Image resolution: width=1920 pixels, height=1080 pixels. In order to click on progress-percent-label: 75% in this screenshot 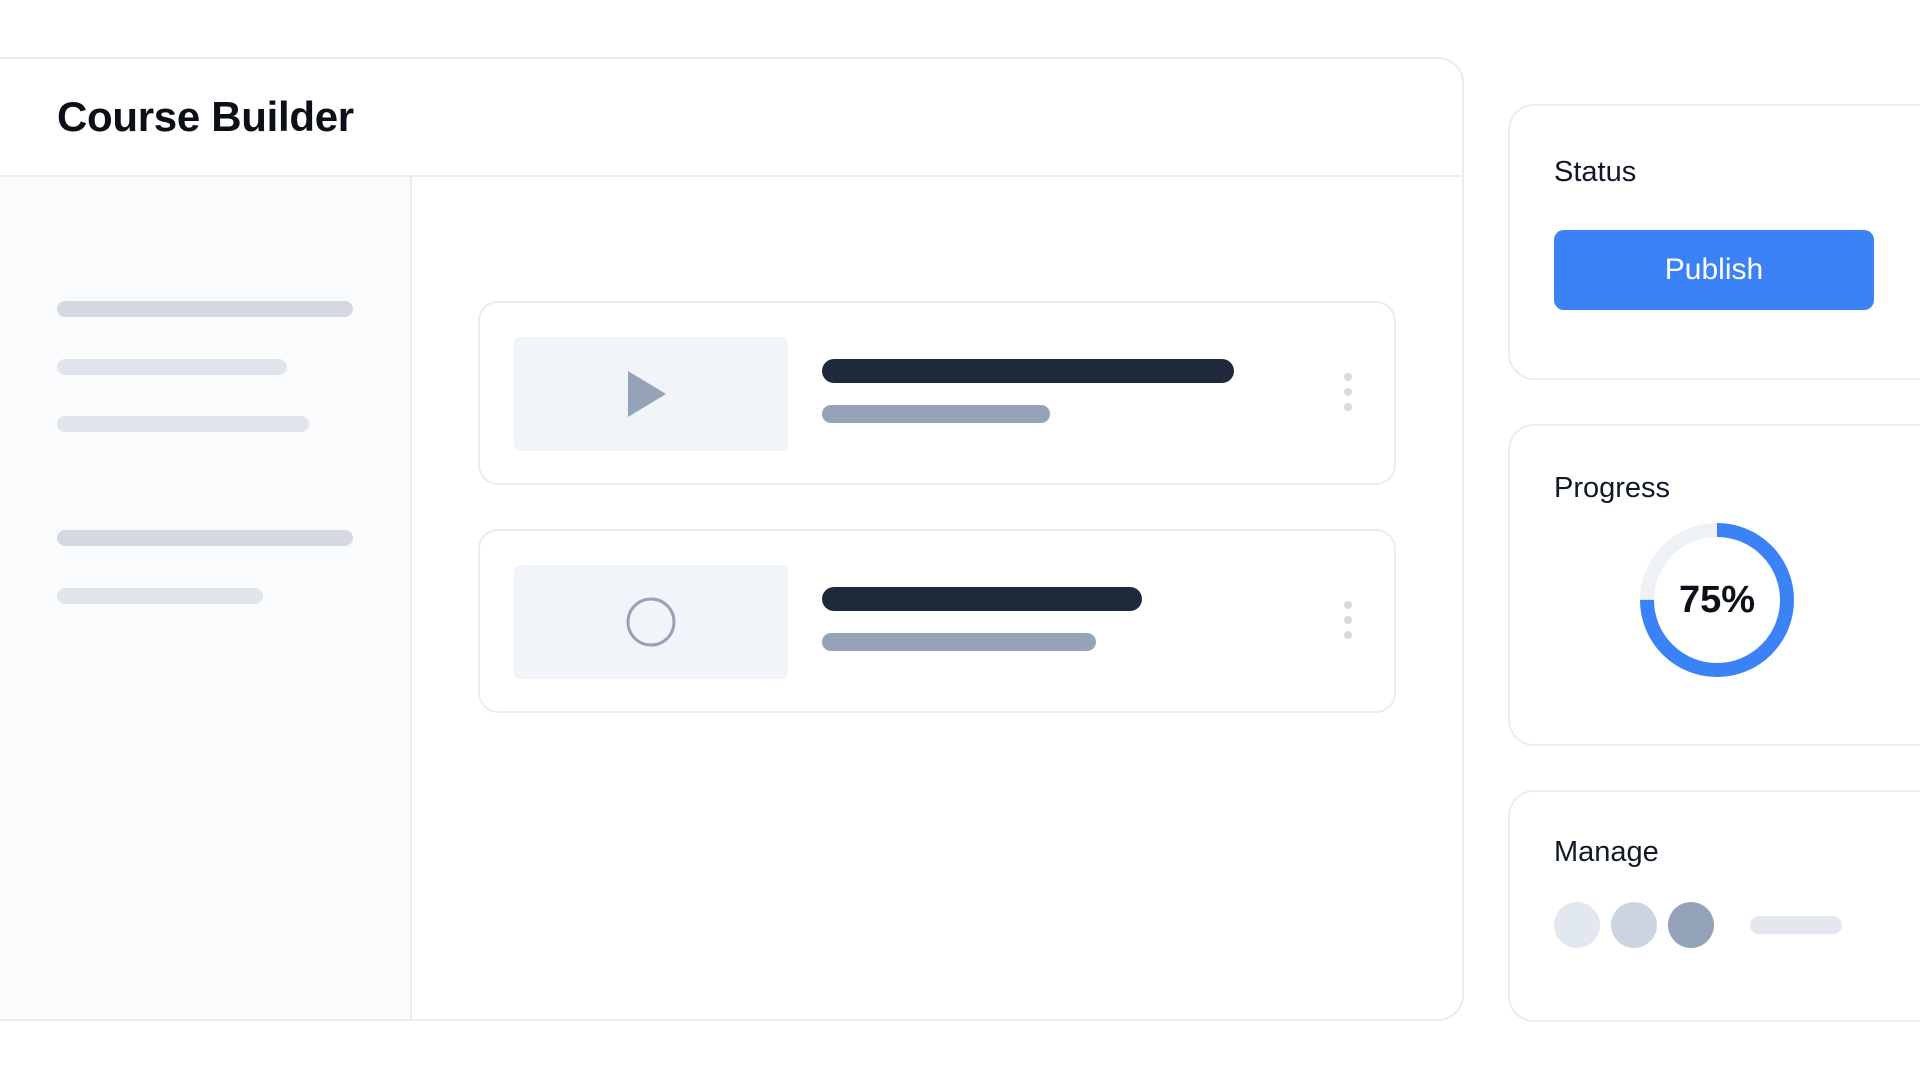, I will do `click(1717, 599)`.